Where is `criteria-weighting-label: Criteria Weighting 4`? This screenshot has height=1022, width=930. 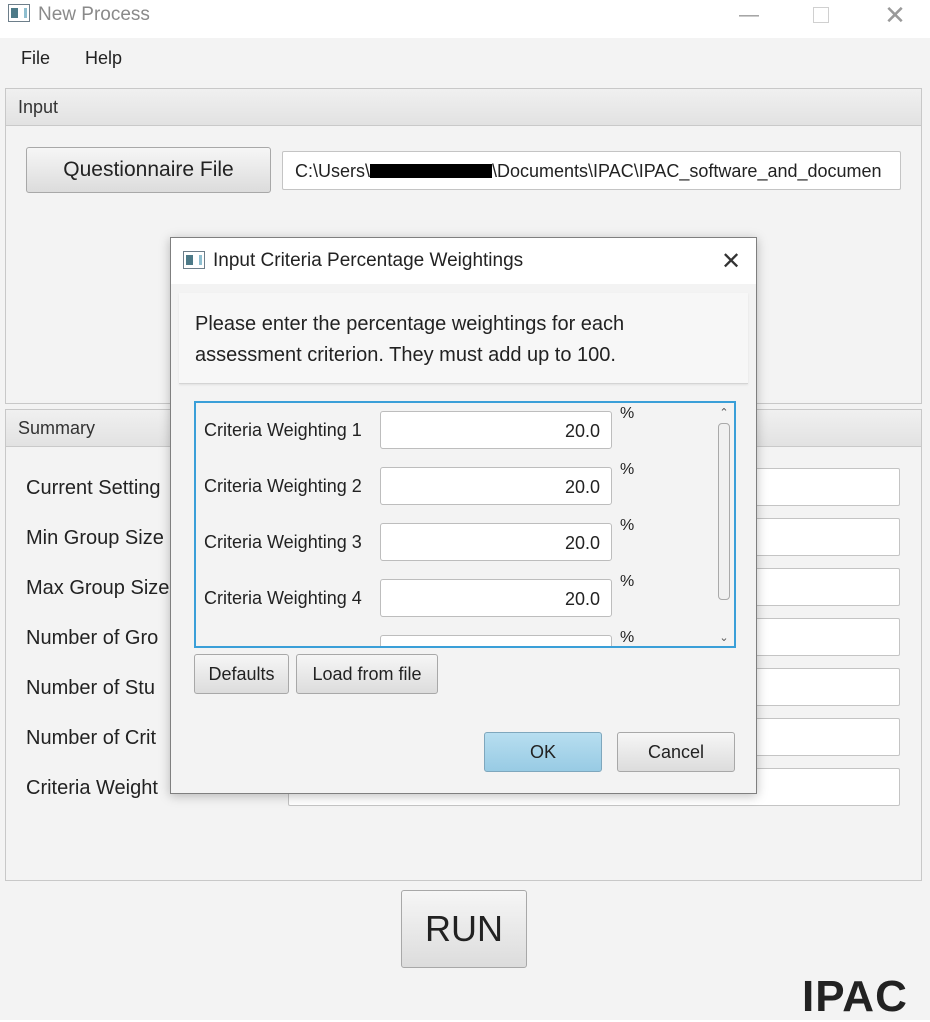 criteria-weighting-label: Criteria Weighting 4 is located at coordinates (283, 598).